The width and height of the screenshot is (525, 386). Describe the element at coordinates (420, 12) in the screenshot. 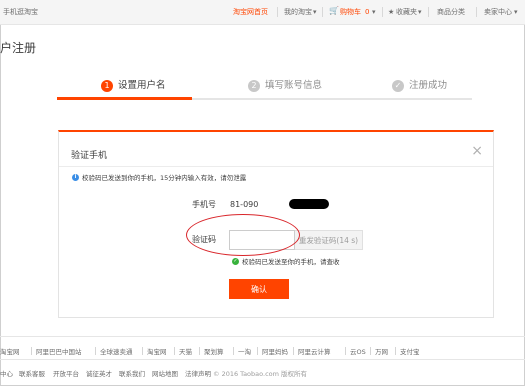

I see `favorites-chevron-icon: ▾` at that location.